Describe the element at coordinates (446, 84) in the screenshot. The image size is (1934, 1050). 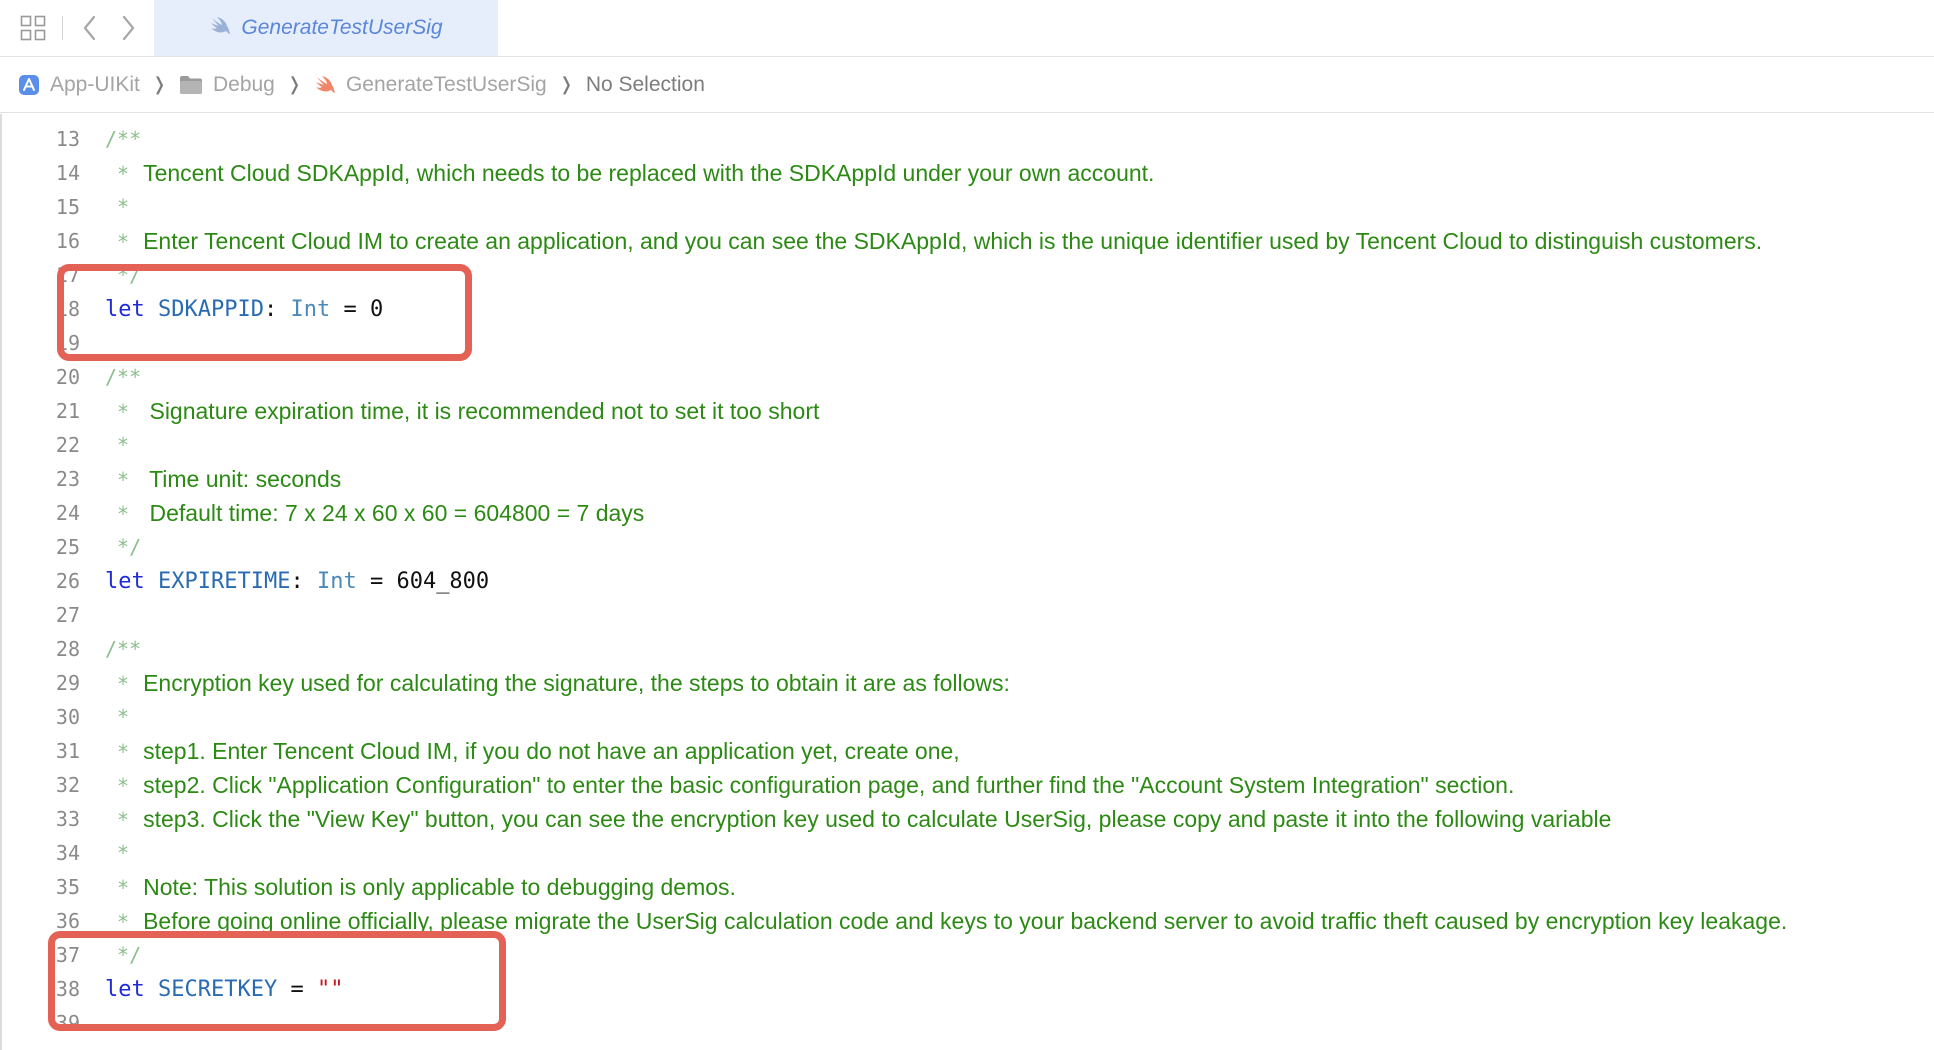
I see `breadcrumb-label: GenerateTestUserSig` at that location.